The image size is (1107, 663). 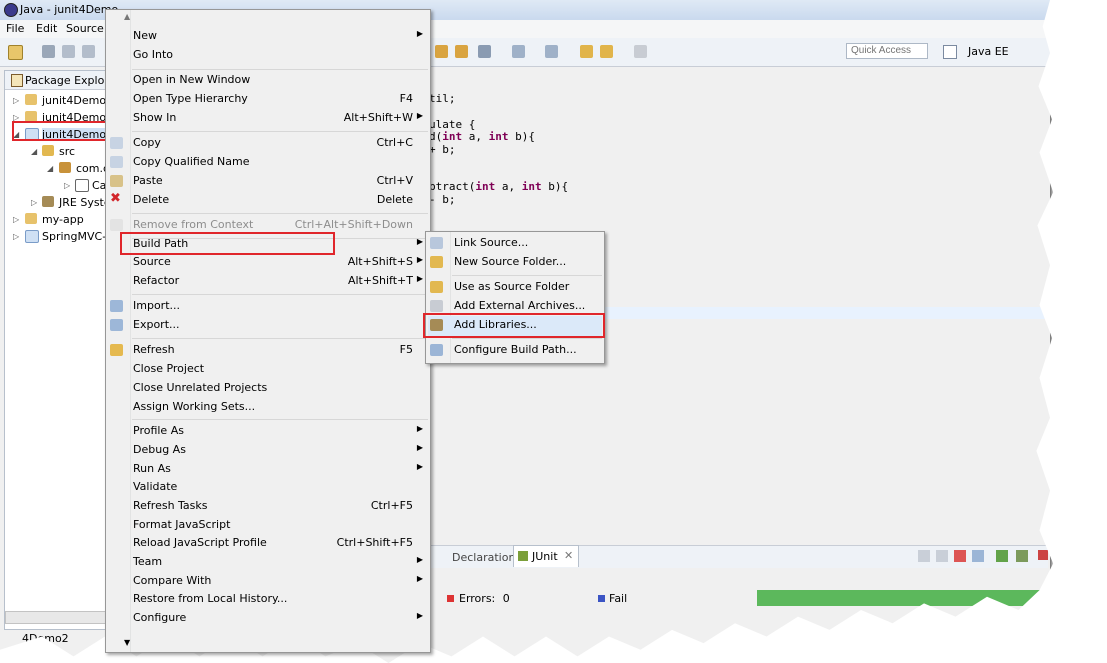 I want to click on menu-edit: Edit, so click(x=46, y=28).